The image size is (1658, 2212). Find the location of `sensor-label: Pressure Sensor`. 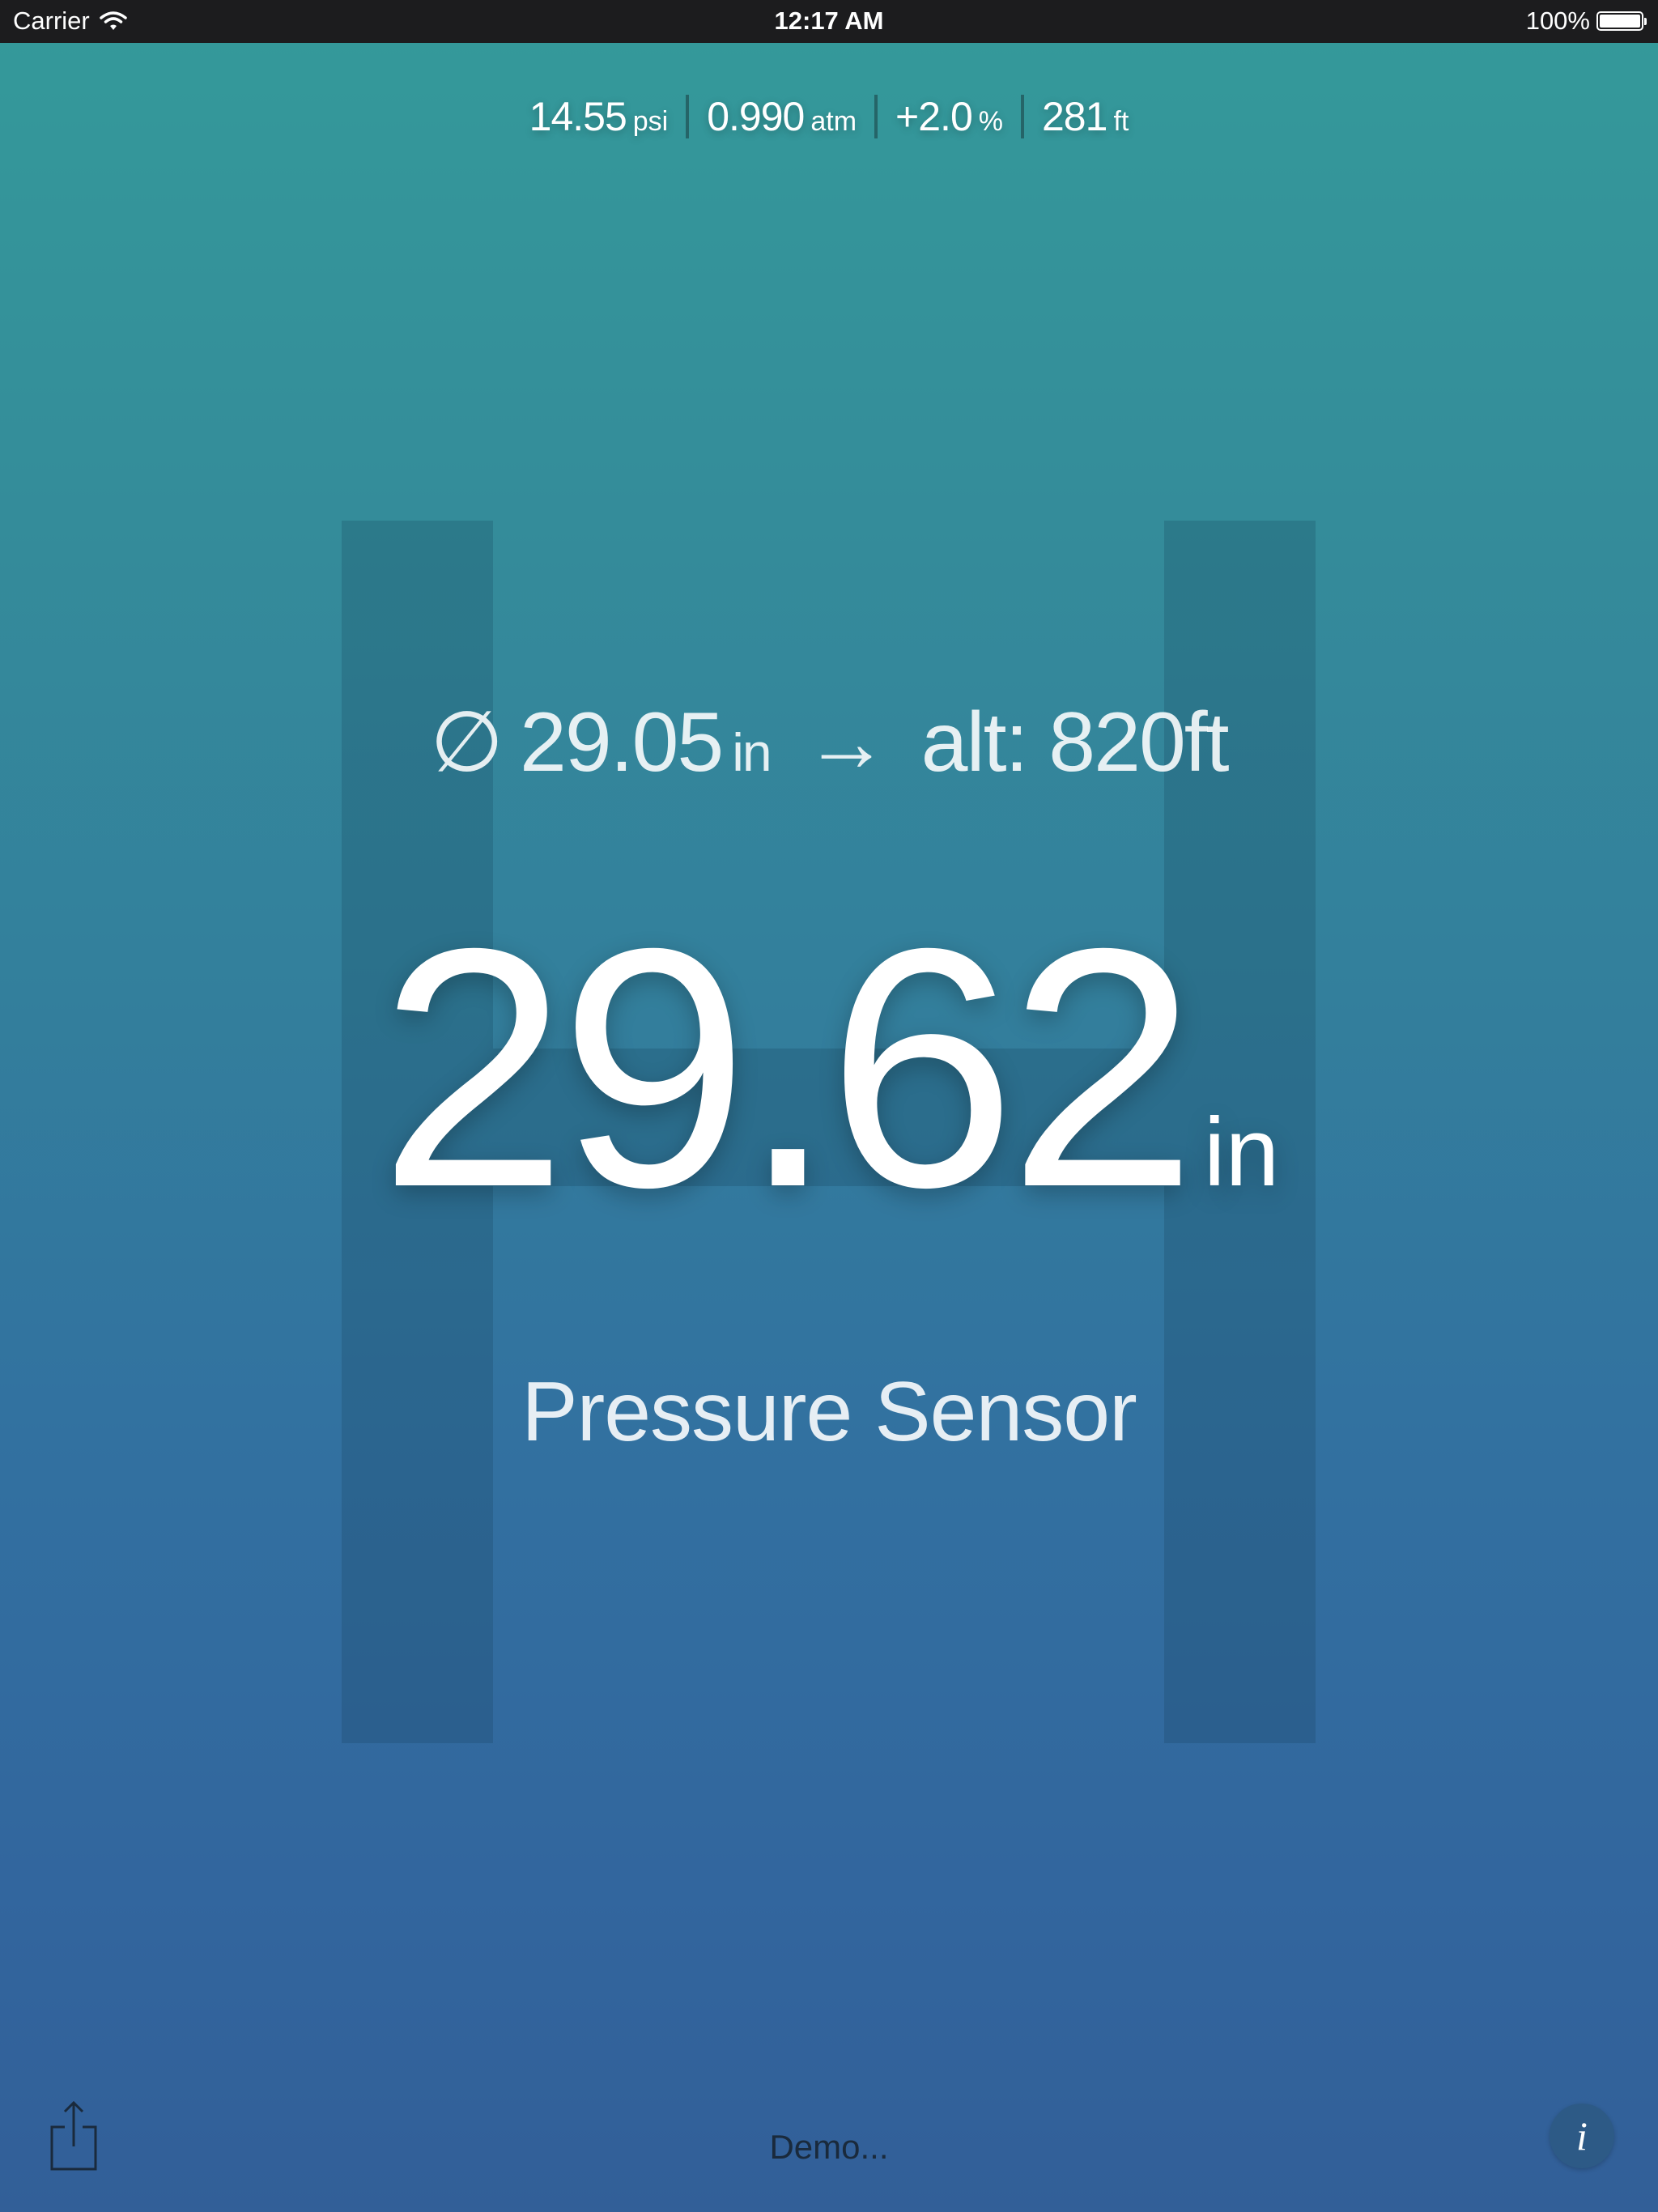

sensor-label: Pressure Sensor is located at coordinates (829, 1412).